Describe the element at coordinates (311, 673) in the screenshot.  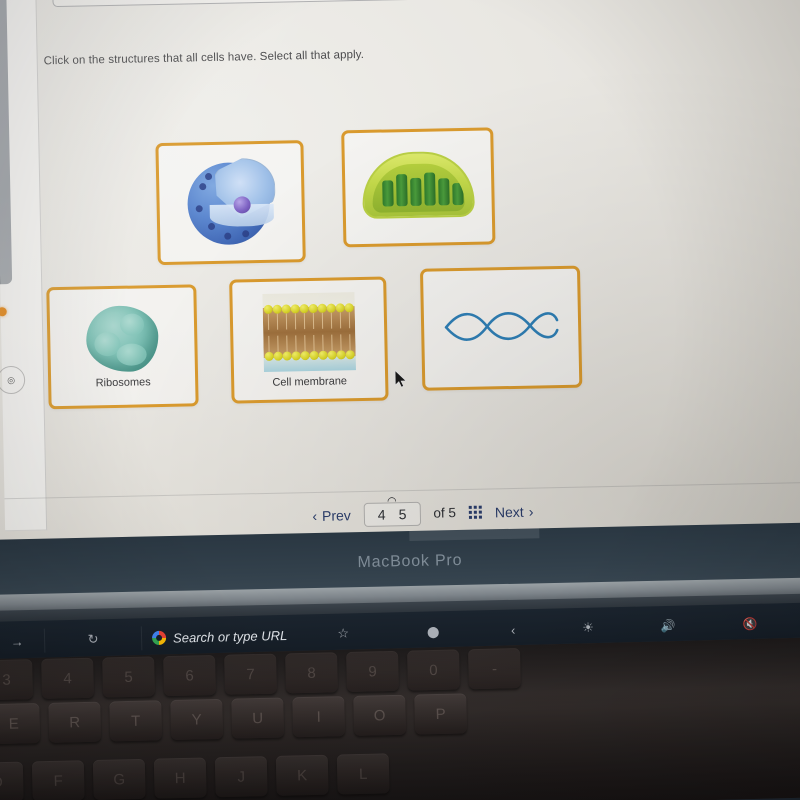
I see `keyboard-key: 8` at that location.